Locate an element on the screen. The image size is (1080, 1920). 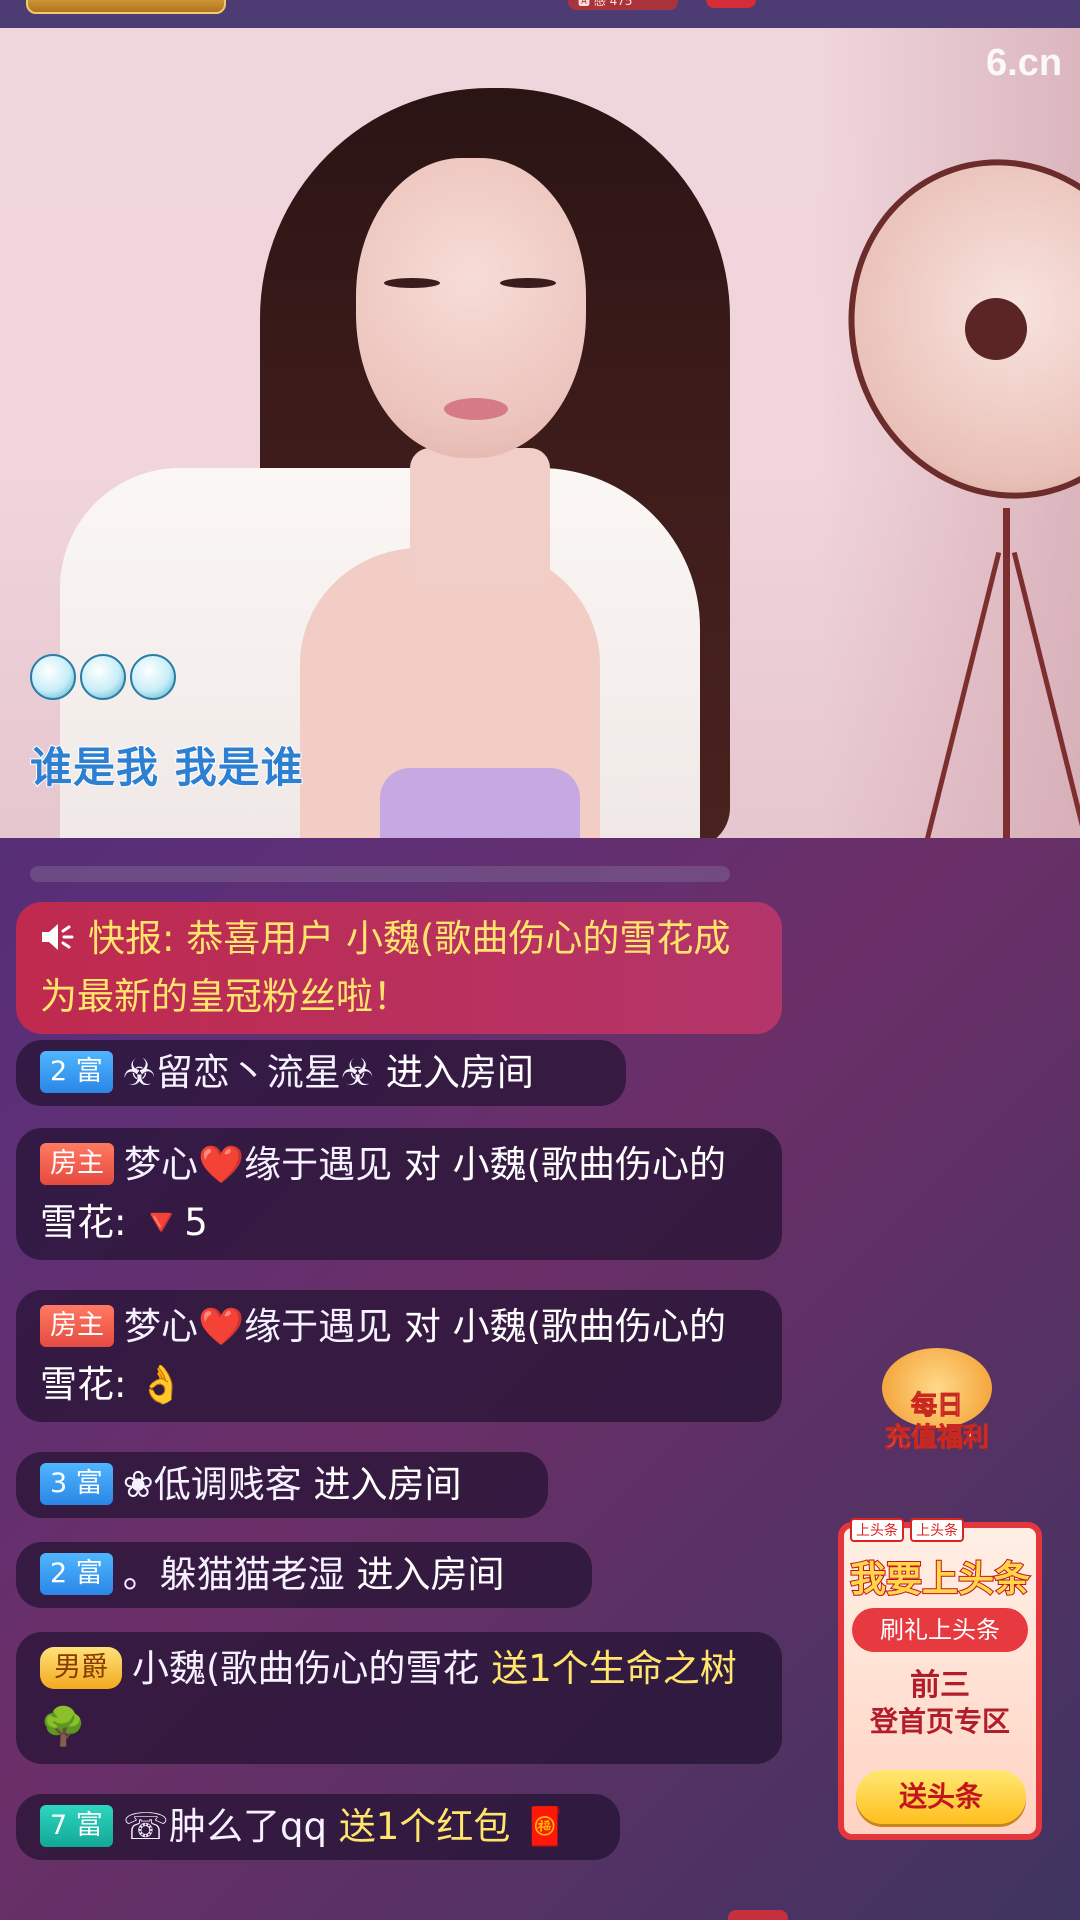
gift-icon: 🌳 is located at coordinates (63, 1726).